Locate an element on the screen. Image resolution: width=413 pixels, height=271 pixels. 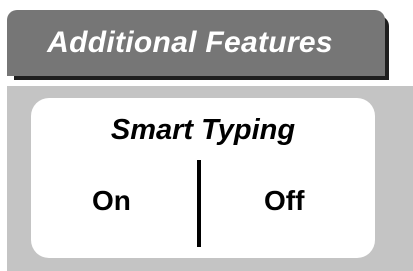
smart-typing-off-button: Off is located at coordinates (284, 201).